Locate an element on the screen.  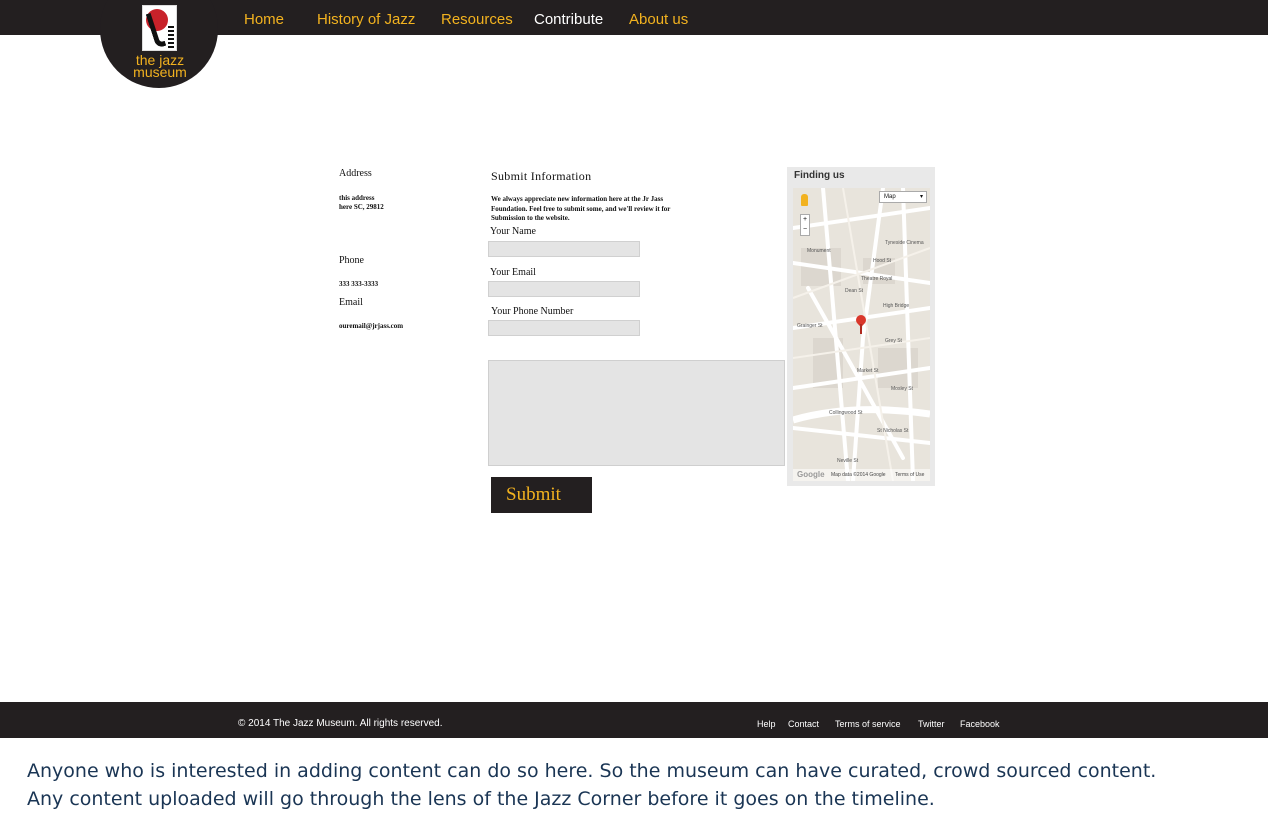
street-label: Neville St is located at coordinates (848, 461).